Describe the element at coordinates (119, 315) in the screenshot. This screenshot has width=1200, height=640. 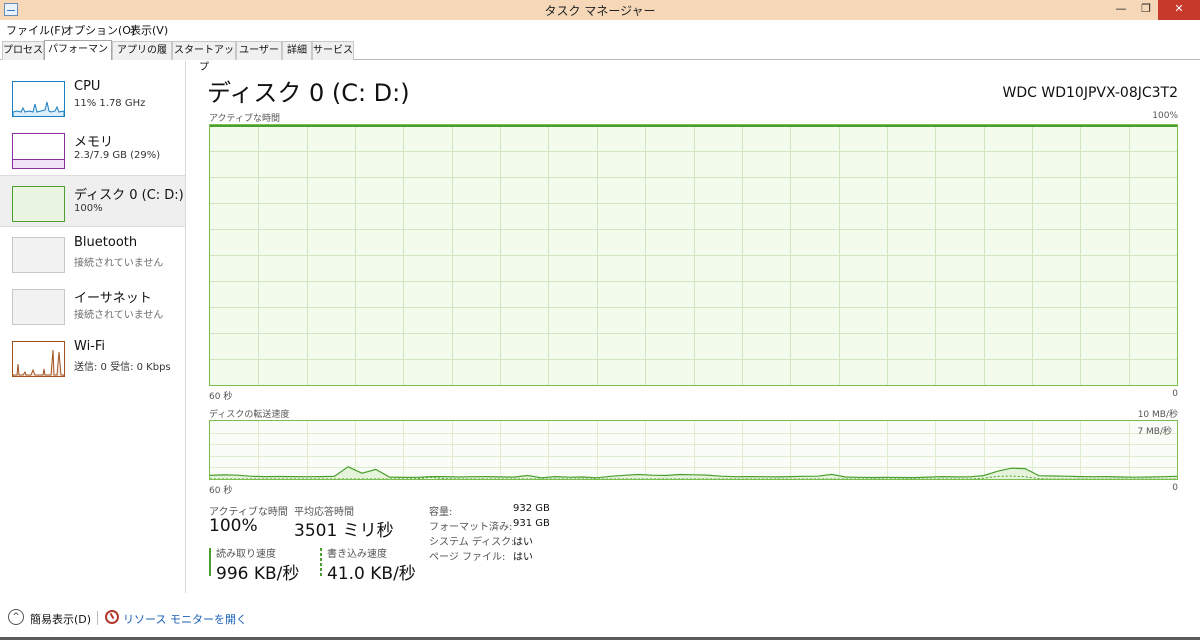
I see `device-ethernet-status: 接続されていません` at that location.